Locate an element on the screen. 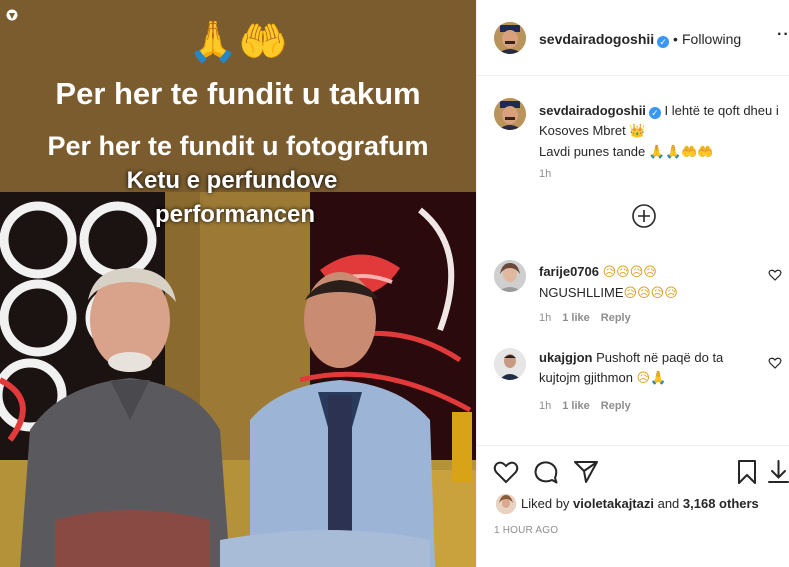 The image size is (789, 567). liked-by-middle: and is located at coordinates (668, 503).